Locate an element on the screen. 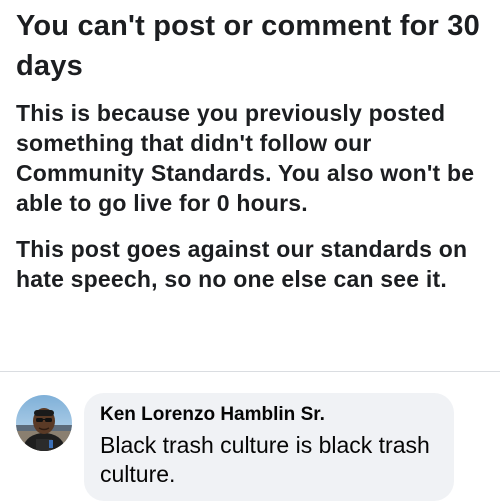 The height and width of the screenshot is (501, 500). section-divider is located at coordinates (250, 371).